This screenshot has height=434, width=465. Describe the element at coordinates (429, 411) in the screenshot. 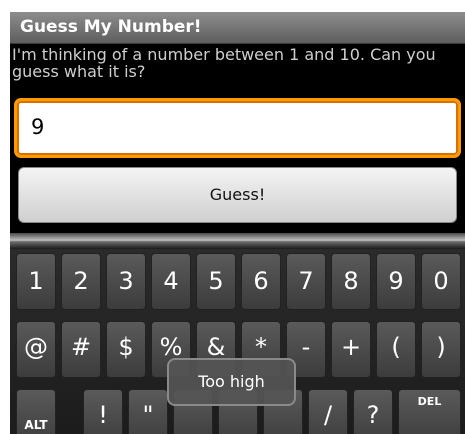

I see `key-delete: DEL` at that location.